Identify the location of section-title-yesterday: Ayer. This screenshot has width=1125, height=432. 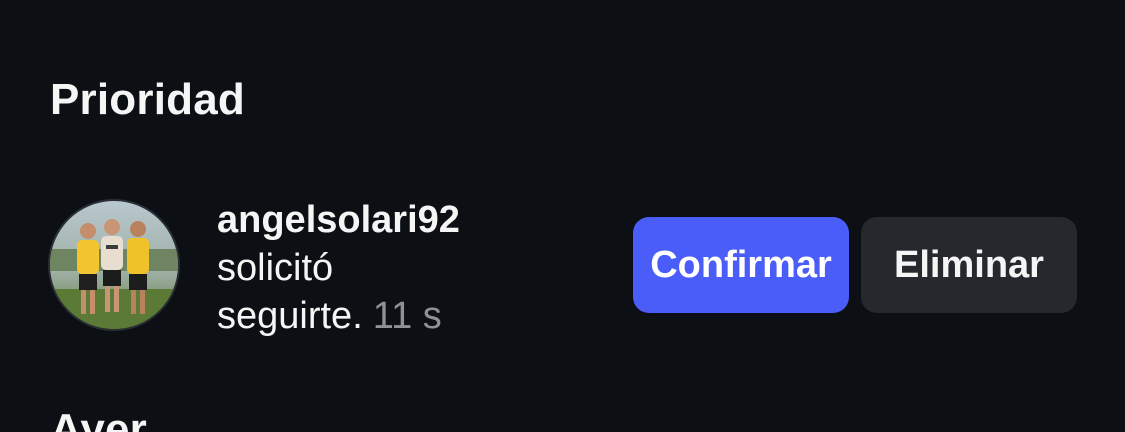
(99, 418).